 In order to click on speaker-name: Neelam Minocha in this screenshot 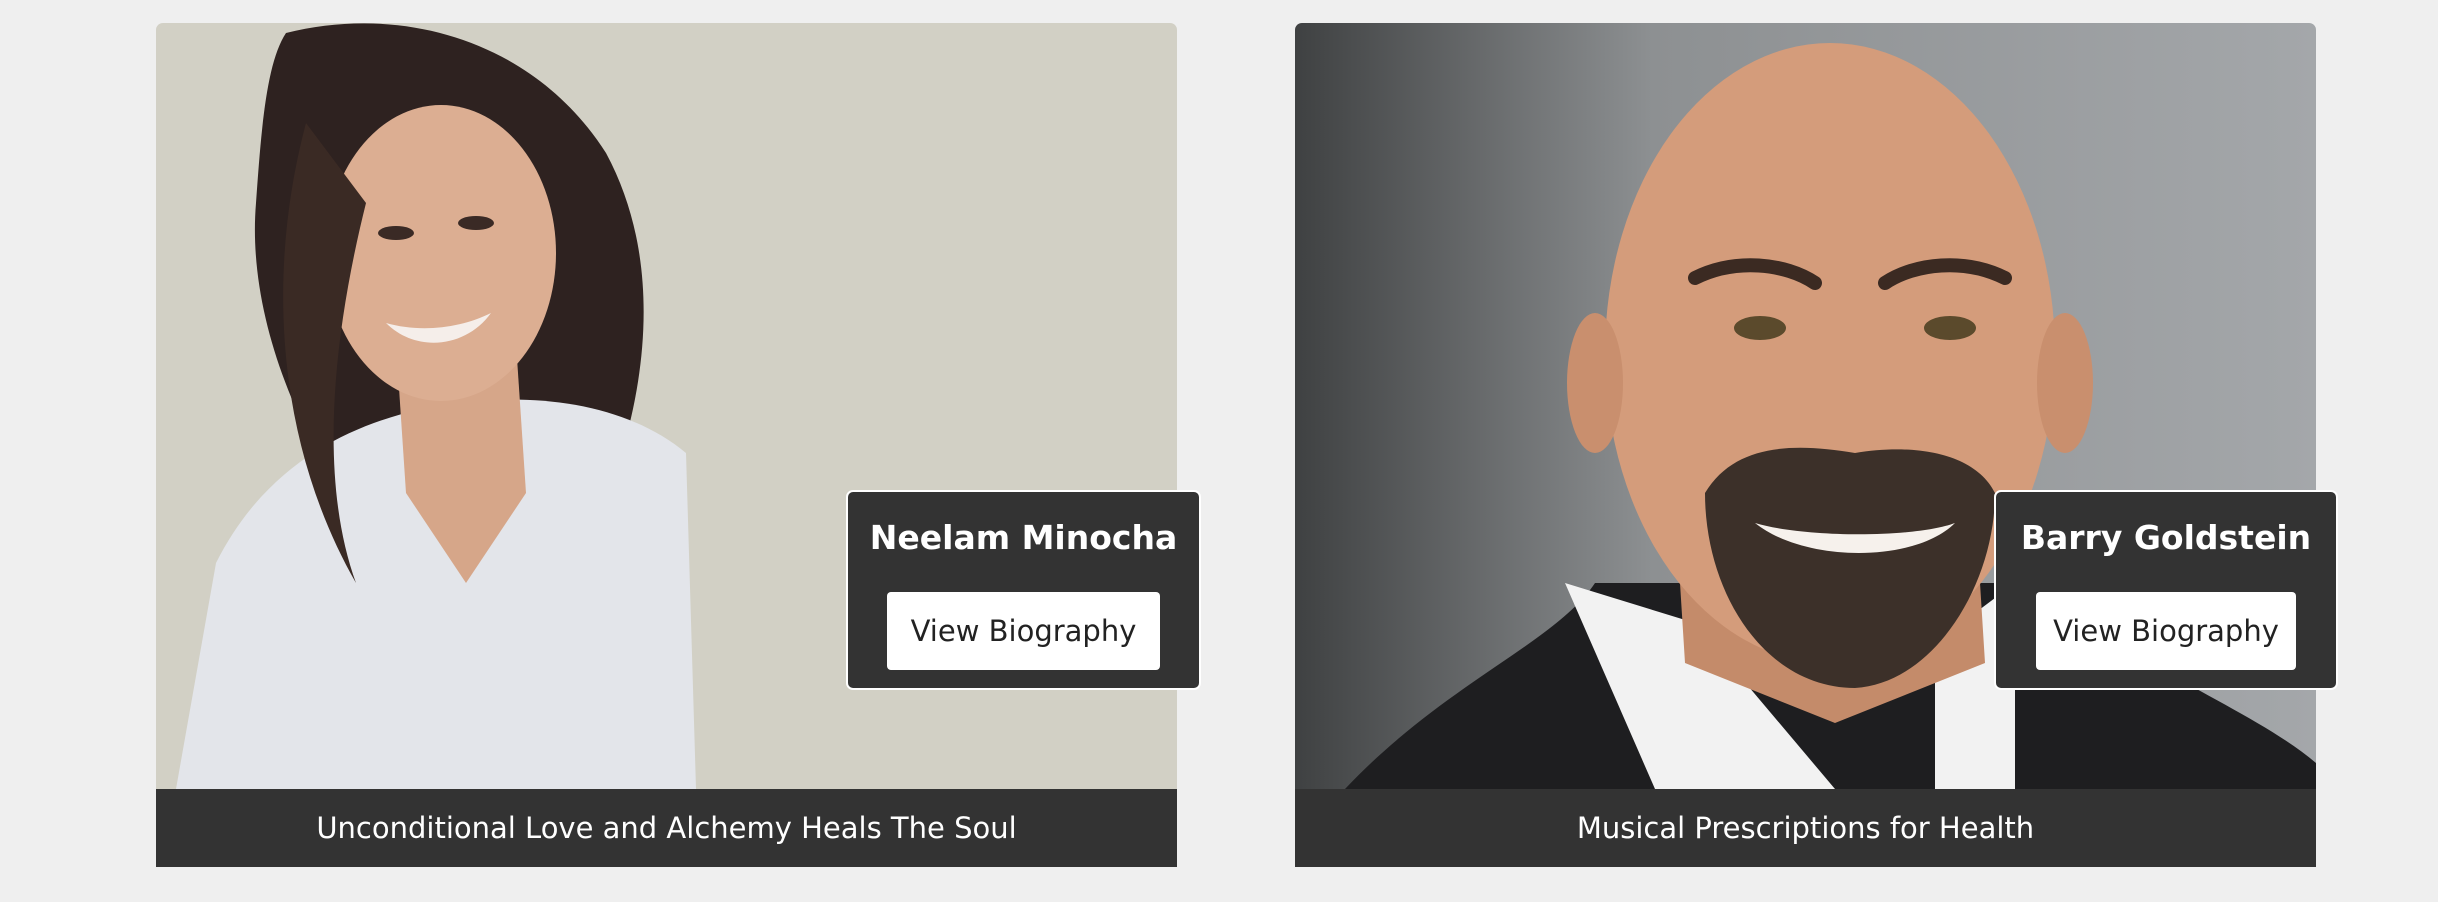, I will do `click(1023, 537)`.